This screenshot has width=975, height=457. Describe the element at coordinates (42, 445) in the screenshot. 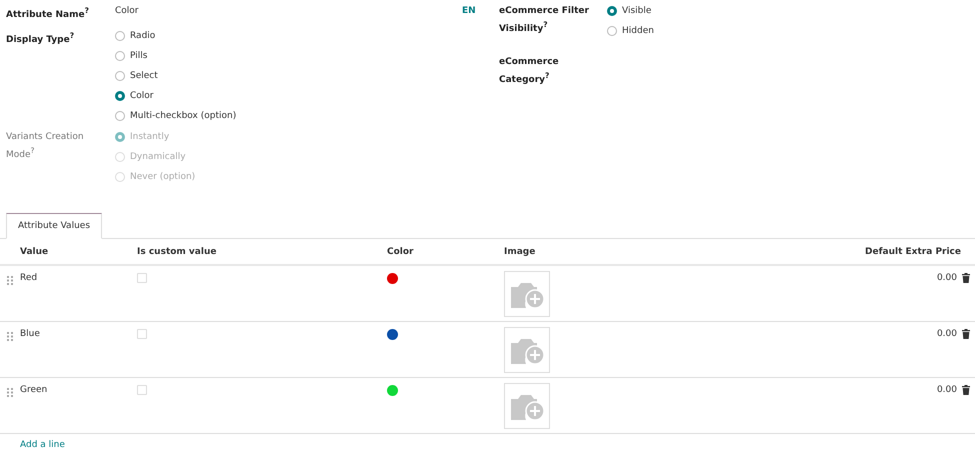

I see `add-line-link: Add a line` at that location.